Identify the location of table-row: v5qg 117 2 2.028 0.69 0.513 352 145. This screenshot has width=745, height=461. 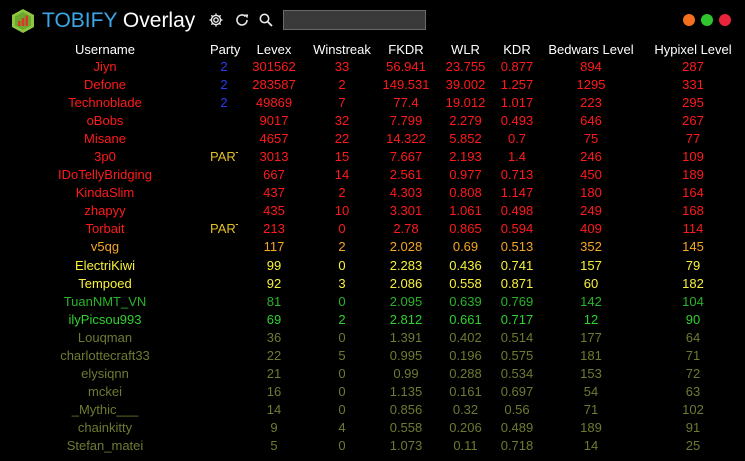
(372, 247).